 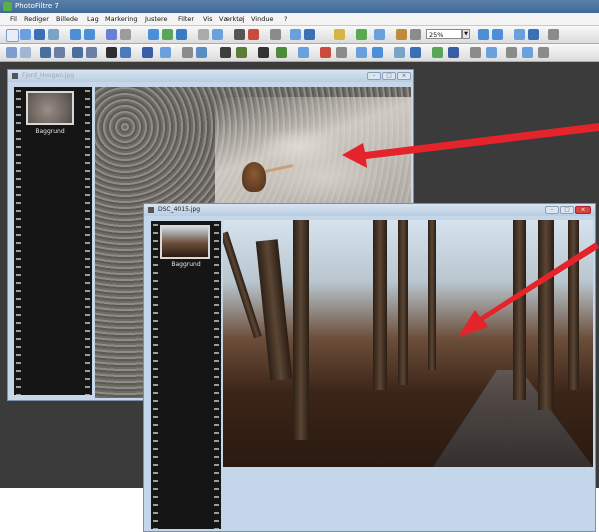 I want to click on green-filter-icon, so click(x=437, y=52).